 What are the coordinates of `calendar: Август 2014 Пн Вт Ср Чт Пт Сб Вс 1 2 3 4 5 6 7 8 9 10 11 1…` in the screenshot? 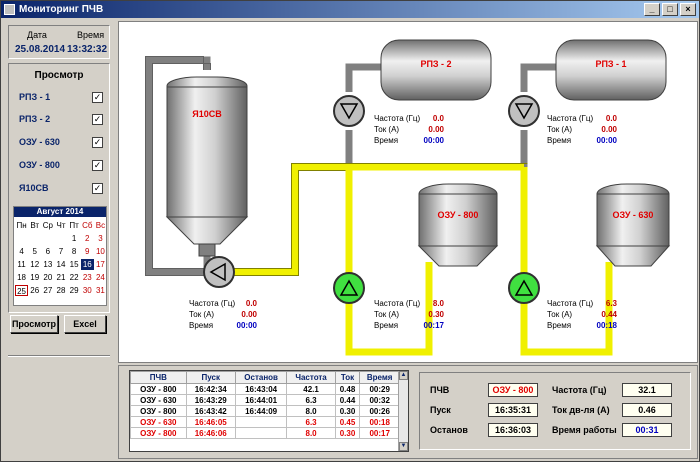 It's located at (60, 256).